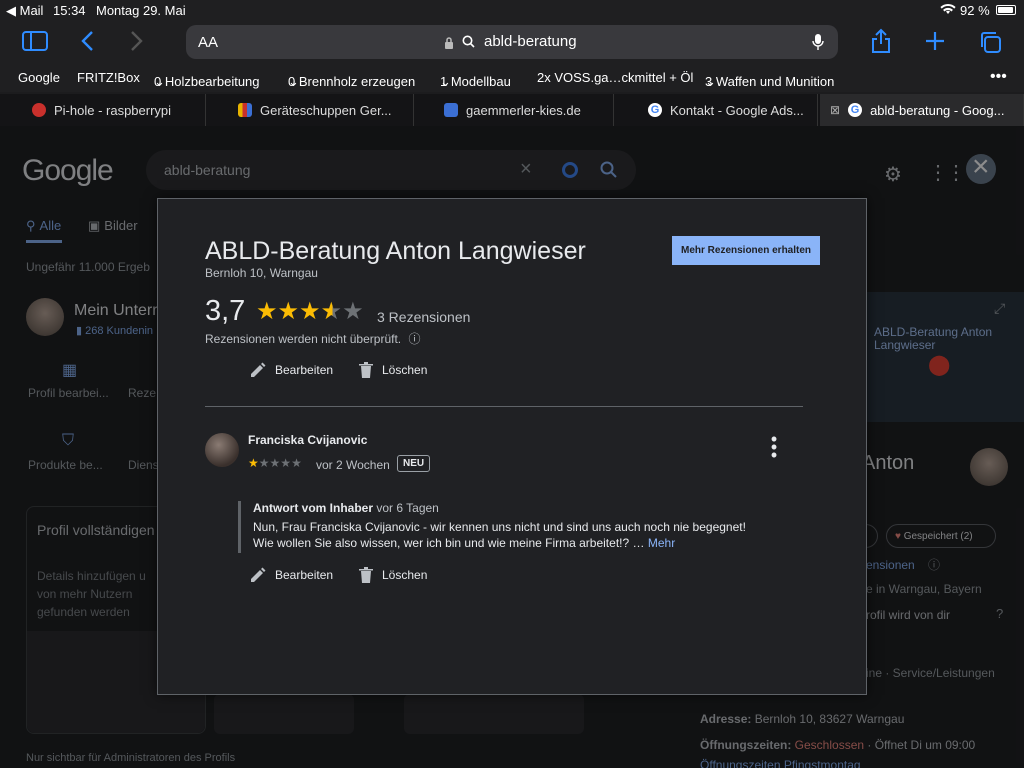 The width and height of the screenshot is (1024, 768). I want to click on browser-toolbar: AA abld-beratung, so click(512, 43).